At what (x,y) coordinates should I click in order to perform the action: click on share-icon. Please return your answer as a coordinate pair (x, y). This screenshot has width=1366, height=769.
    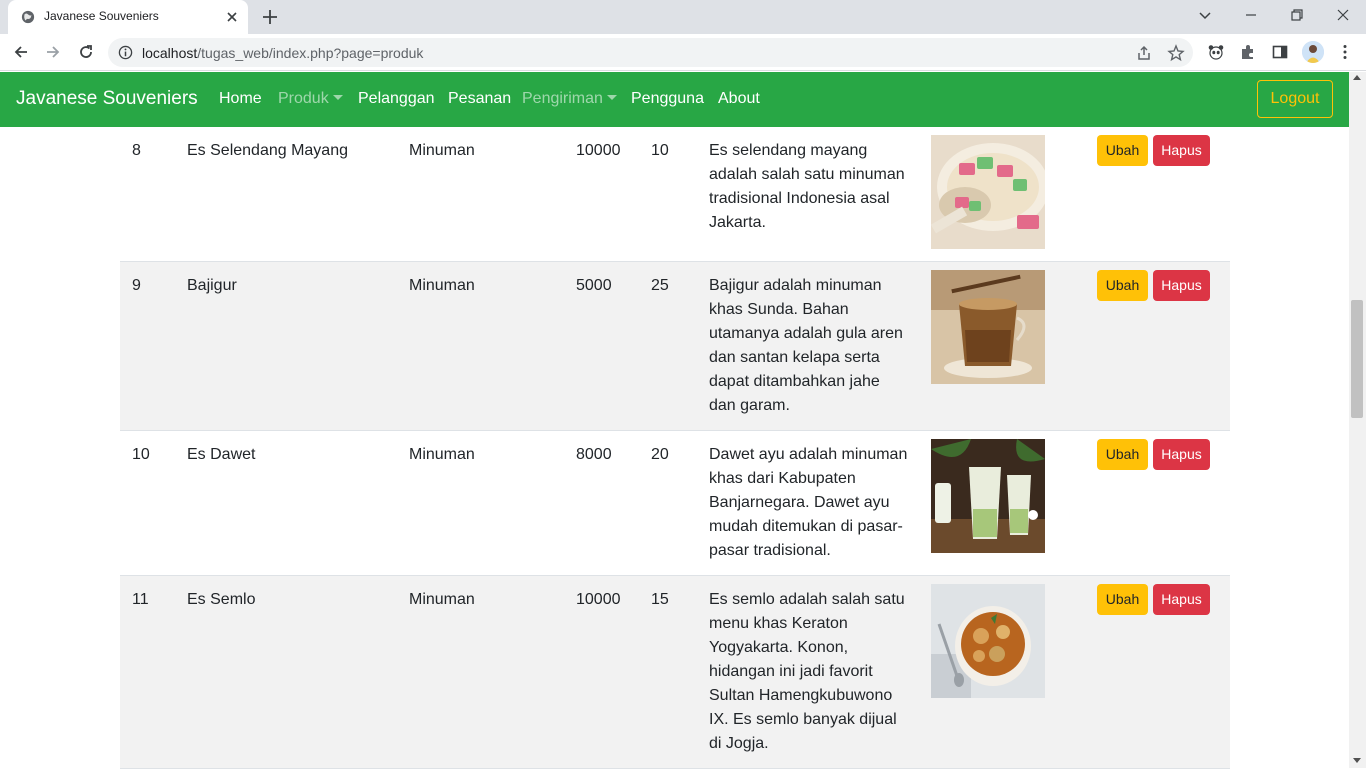
    Looking at the image, I should click on (1144, 53).